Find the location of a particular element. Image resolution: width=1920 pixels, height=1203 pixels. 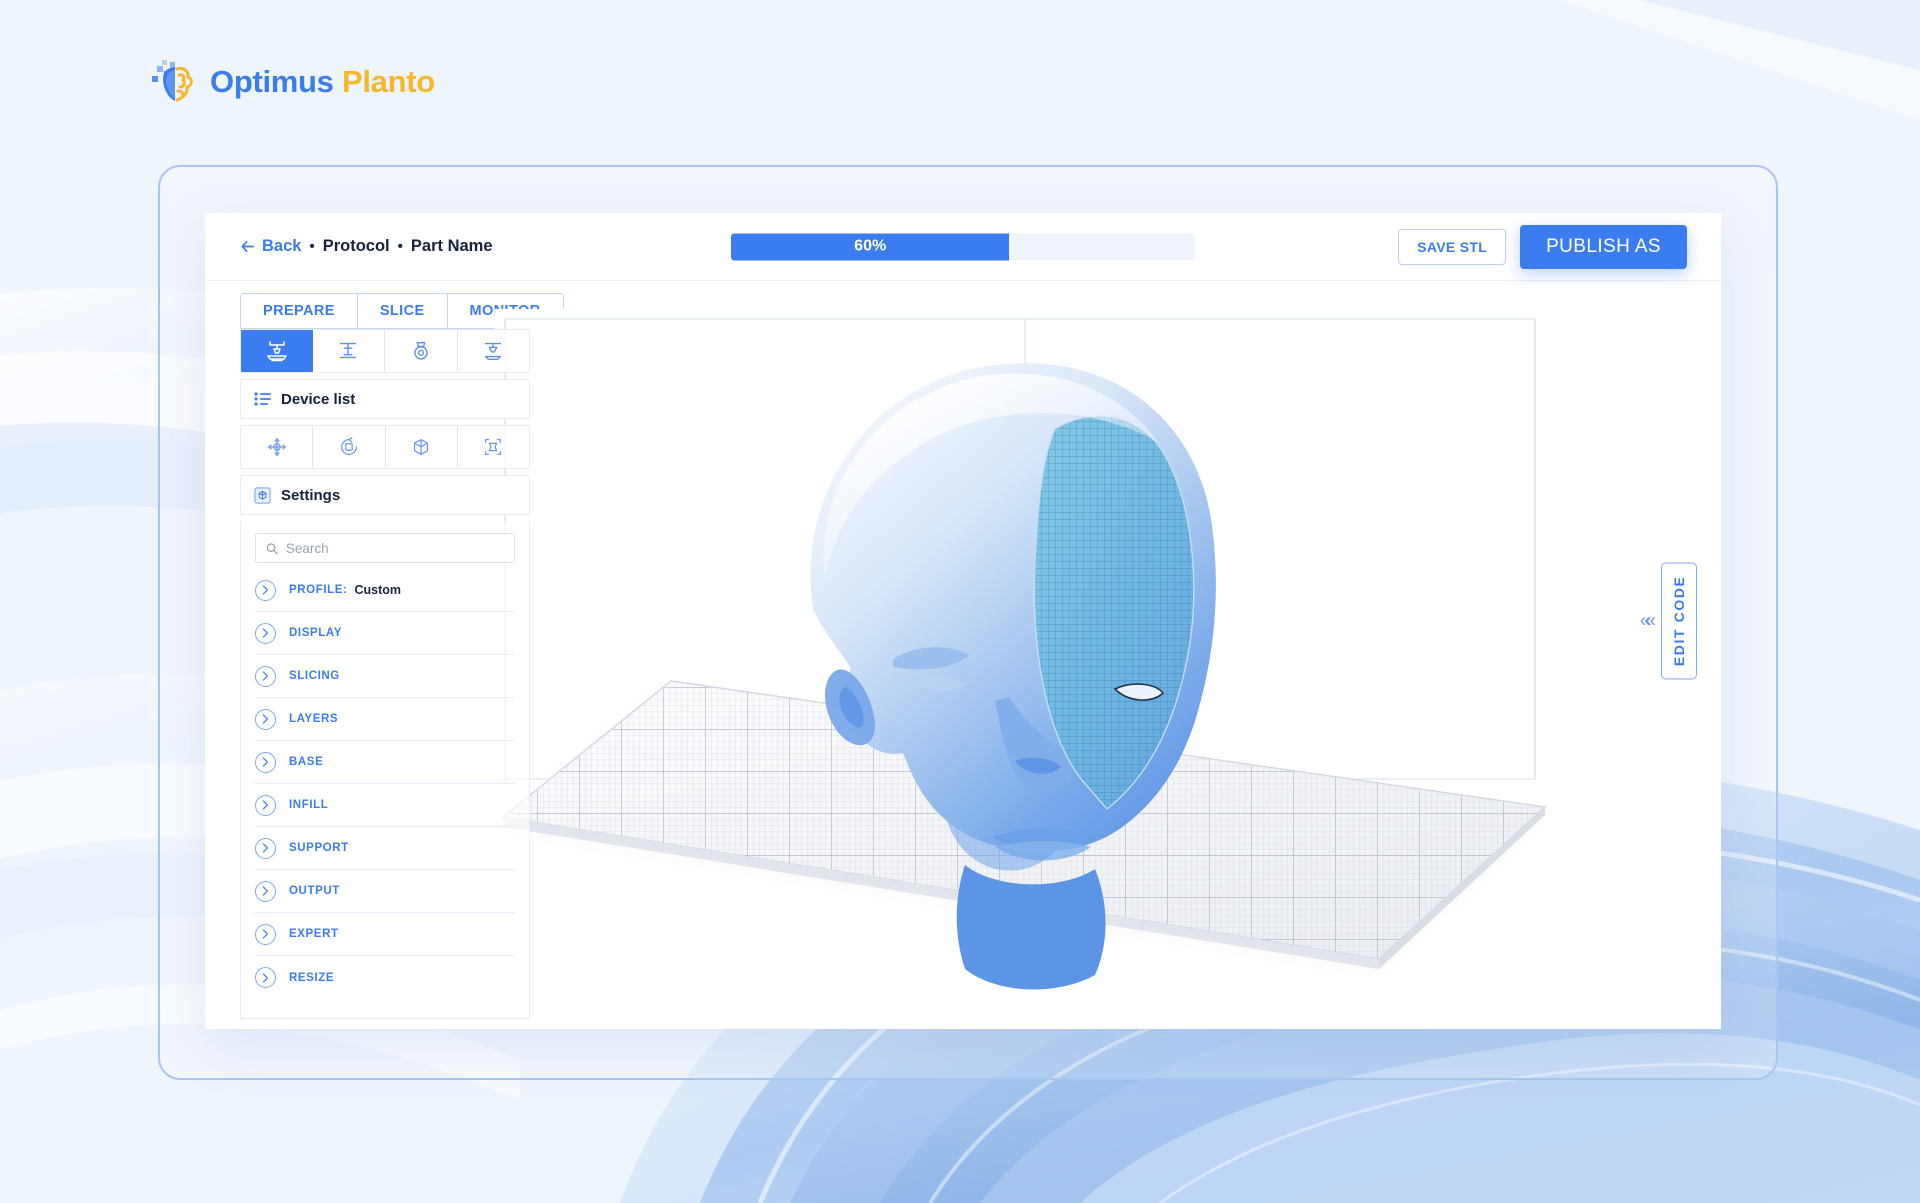

printer-bed-icon is located at coordinates (348, 350).